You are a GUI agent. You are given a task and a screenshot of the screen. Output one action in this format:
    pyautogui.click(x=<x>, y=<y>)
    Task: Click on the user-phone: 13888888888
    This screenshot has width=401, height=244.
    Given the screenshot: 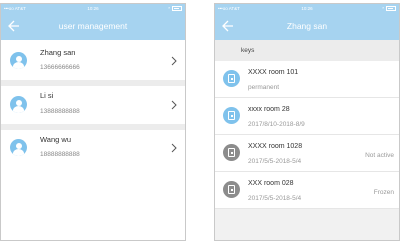 What is the action you would take?
    pyautogui.click(x=60, y=111)
    